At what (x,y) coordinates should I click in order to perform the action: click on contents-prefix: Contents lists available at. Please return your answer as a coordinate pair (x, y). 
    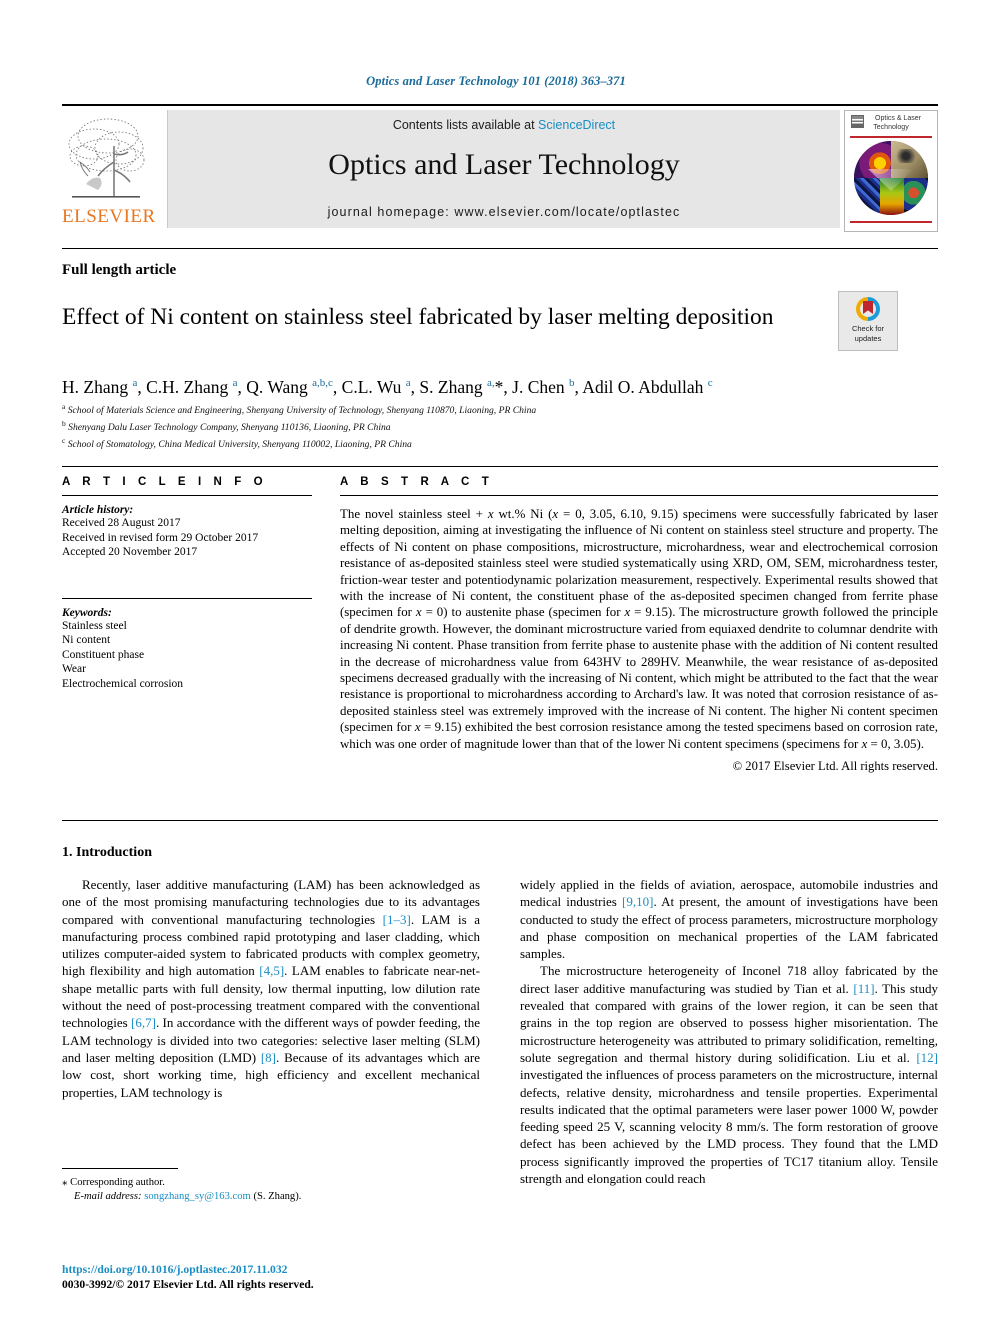
    Looking at the image, I should click on (465, 125).